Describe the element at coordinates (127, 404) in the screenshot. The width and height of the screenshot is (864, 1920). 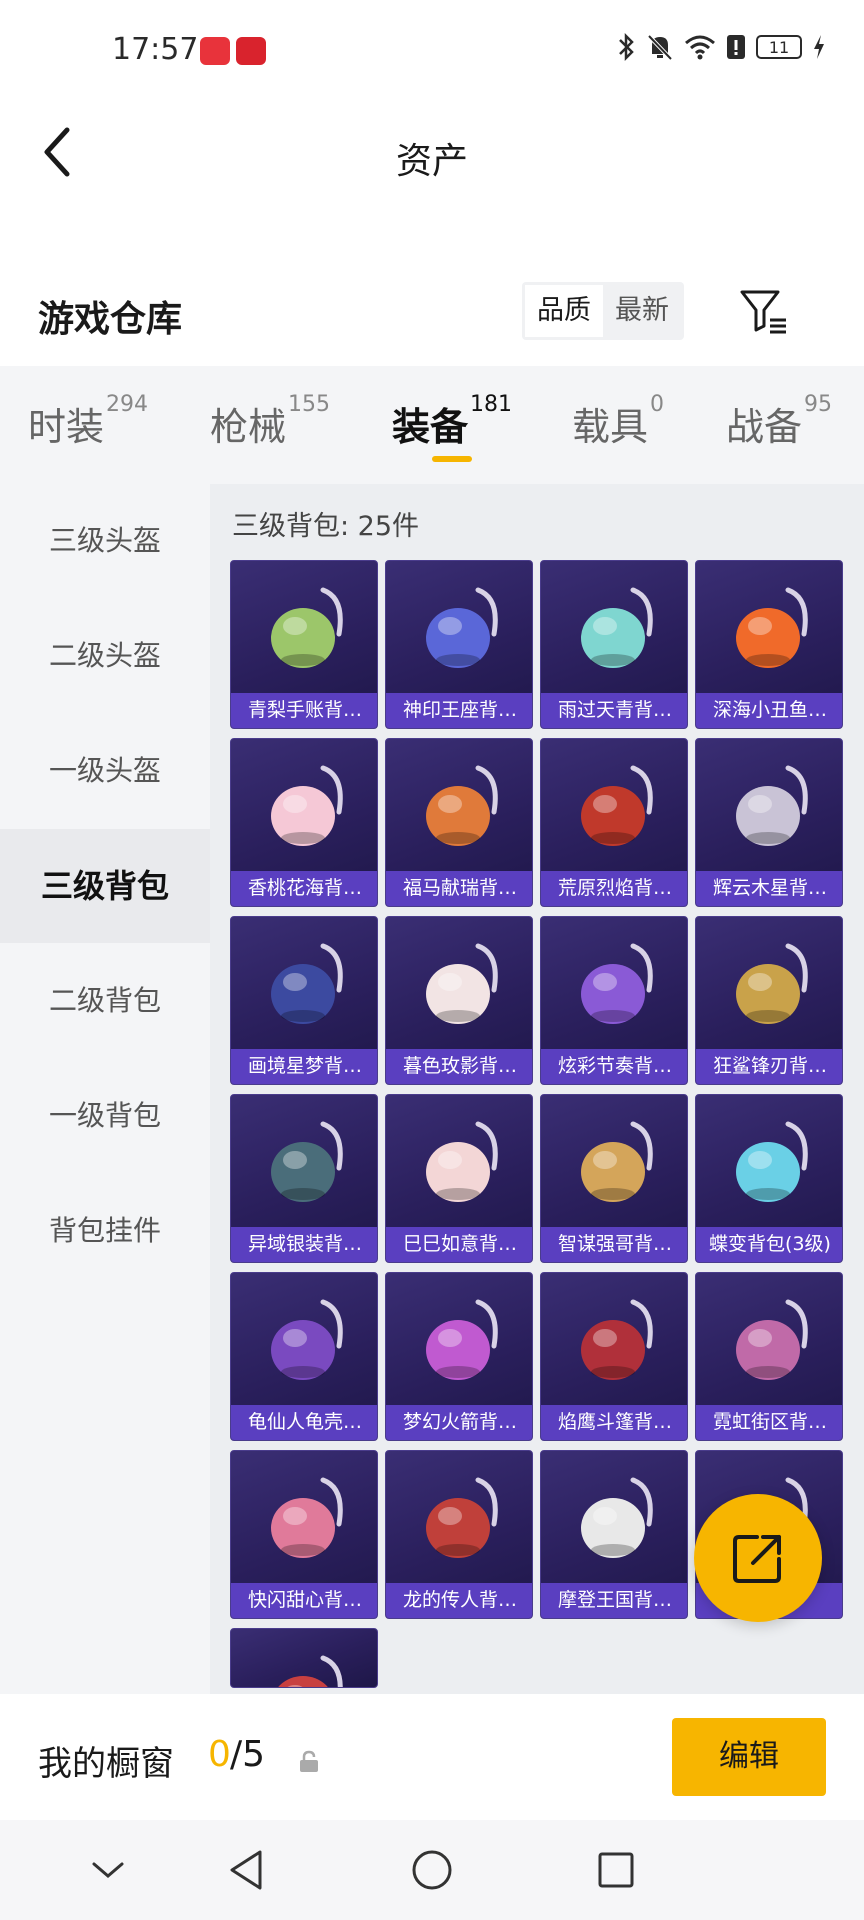
I see `tab-count: 294` at that location.